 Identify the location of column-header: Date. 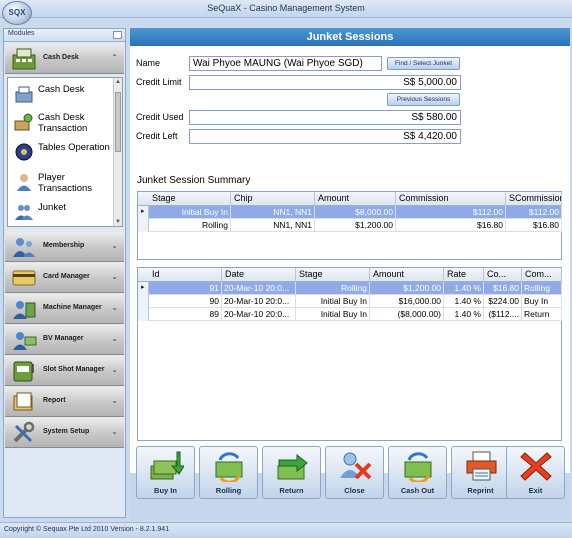
(259, 275).